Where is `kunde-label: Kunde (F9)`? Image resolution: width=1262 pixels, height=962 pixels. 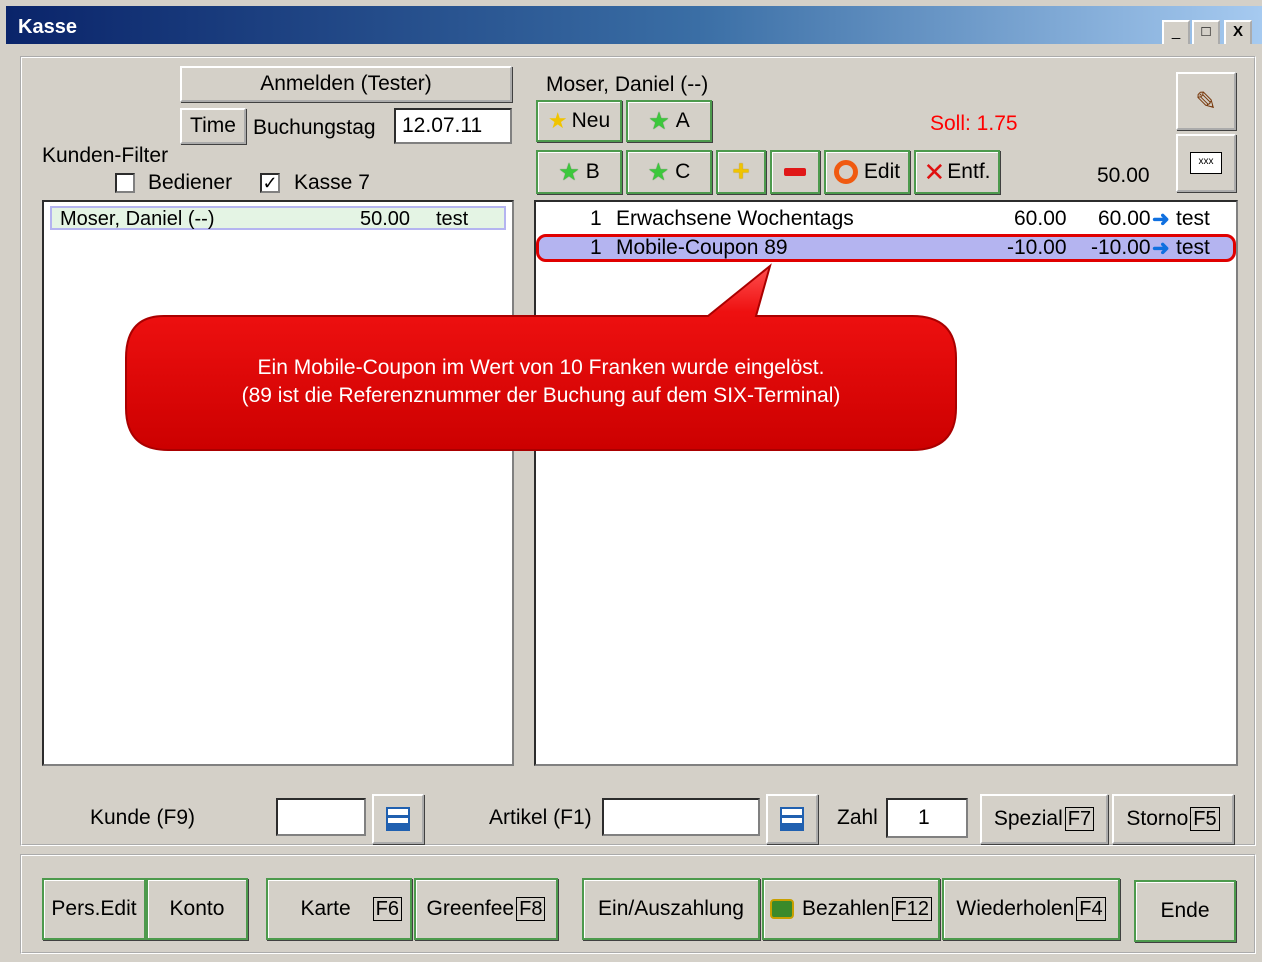 kunde-label: Kunde (F9) is located at coordinates (143, 817).